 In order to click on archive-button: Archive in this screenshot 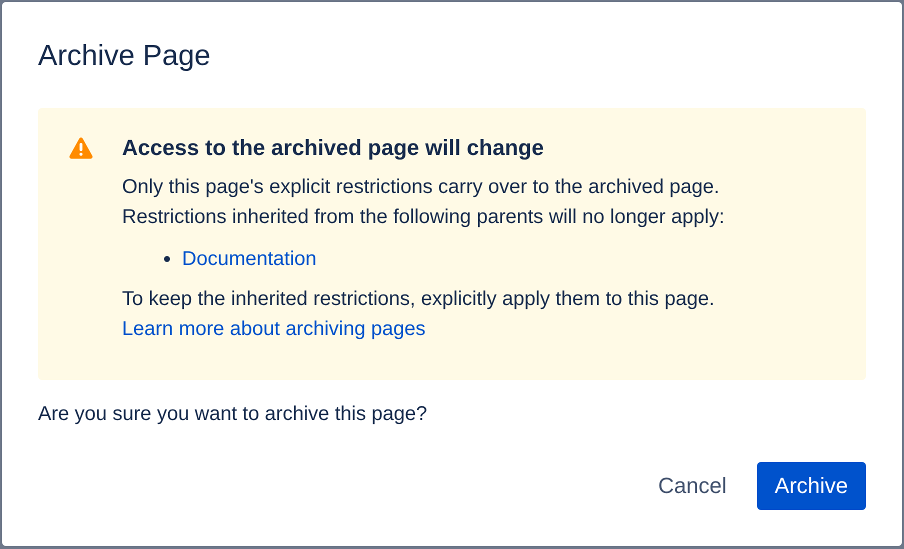, I will do `click(811, 486)`.